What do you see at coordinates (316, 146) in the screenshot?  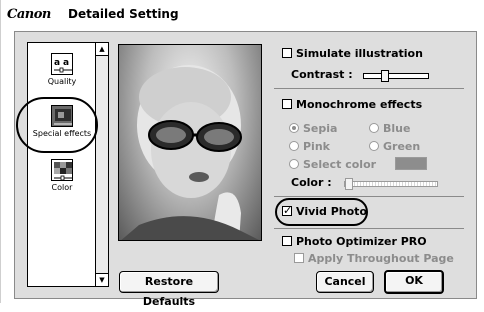 I see `radio-pink-label: Pink` at bounding box center [316, 146].